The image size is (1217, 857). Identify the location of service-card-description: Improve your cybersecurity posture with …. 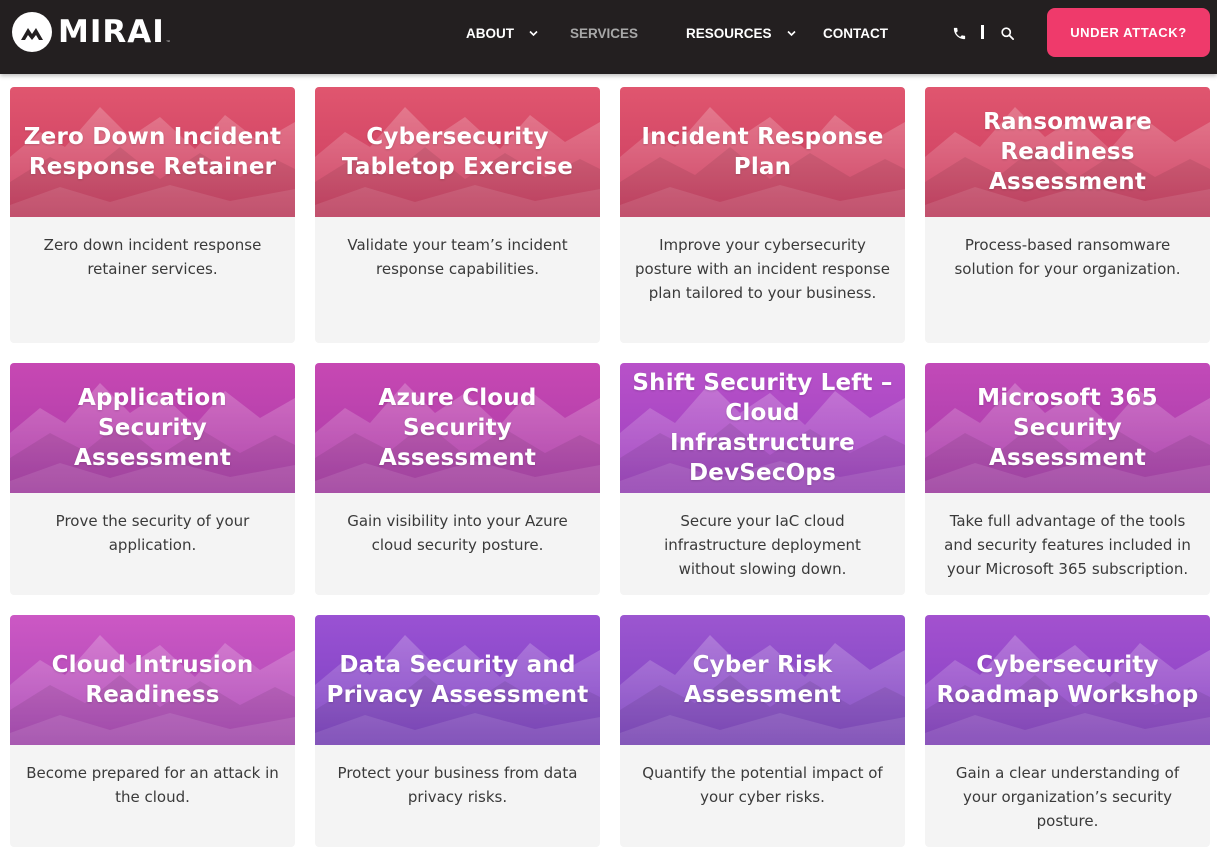
(762, 269).